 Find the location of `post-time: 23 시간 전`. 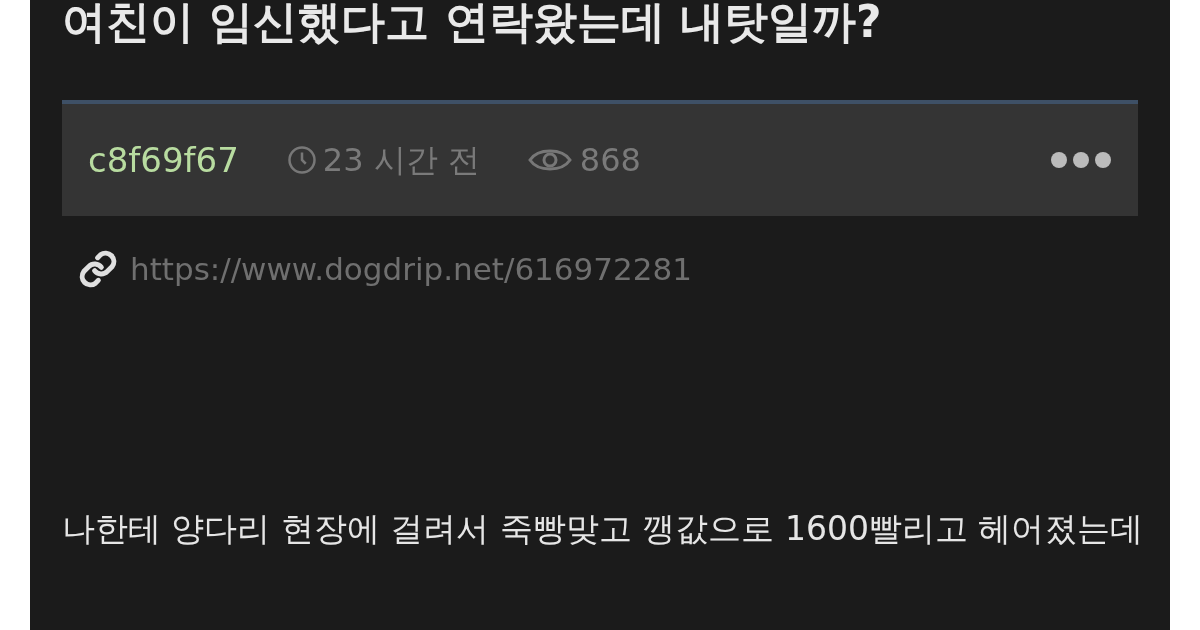

post-time: 23 시간 전 is located at coordinates (401, 160).